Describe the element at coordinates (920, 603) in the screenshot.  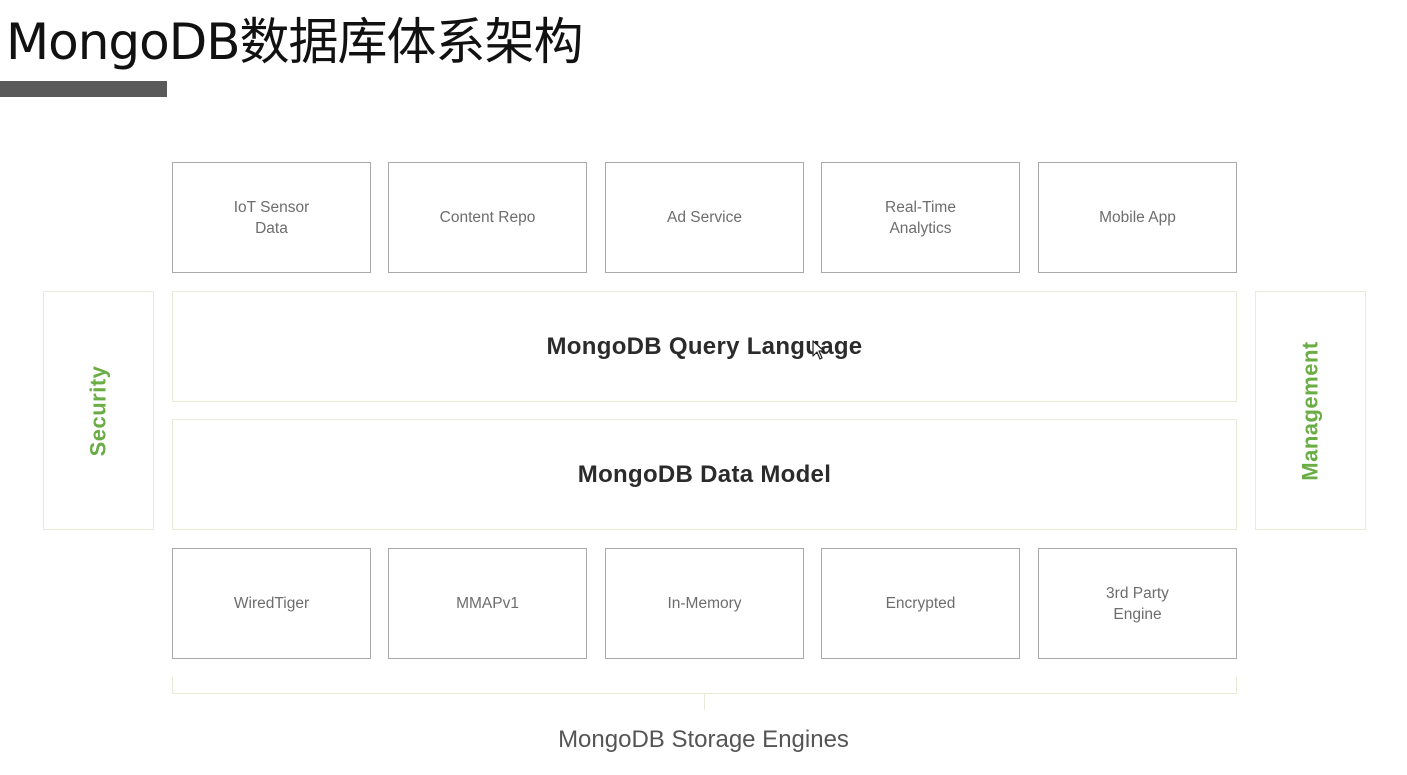
I see `engine-box-encrypted: Encrypted` at that location.